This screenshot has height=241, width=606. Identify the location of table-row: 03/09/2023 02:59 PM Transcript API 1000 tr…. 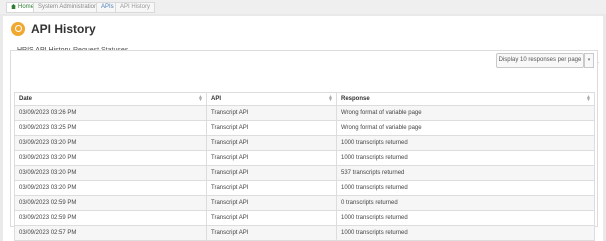
(304, 218).